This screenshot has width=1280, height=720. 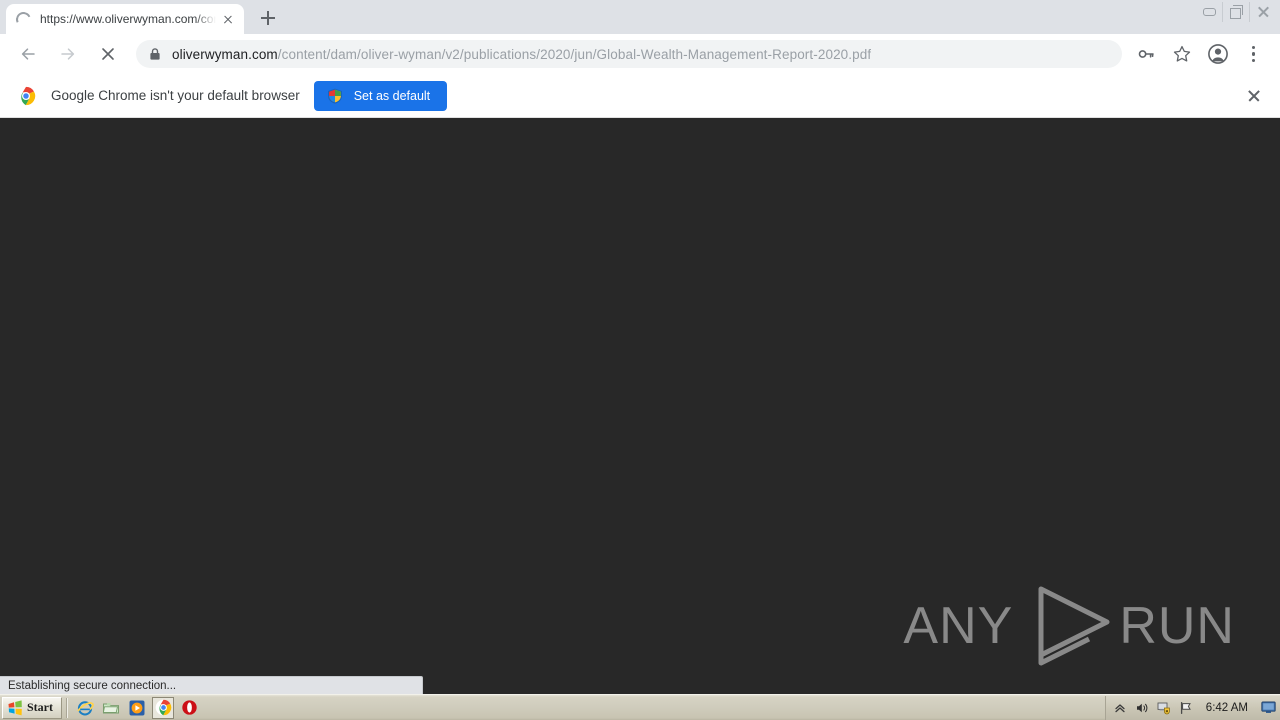 I want to click on folder-icon, so click(x=110, y=707).